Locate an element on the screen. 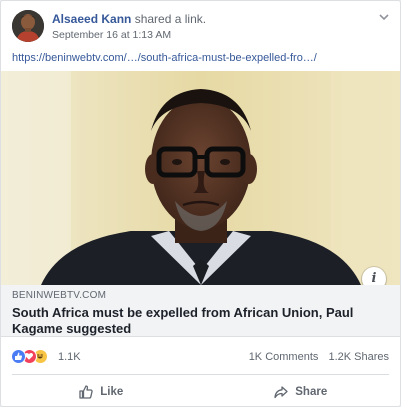  share-button: Share is located at coordinates (301, 391).